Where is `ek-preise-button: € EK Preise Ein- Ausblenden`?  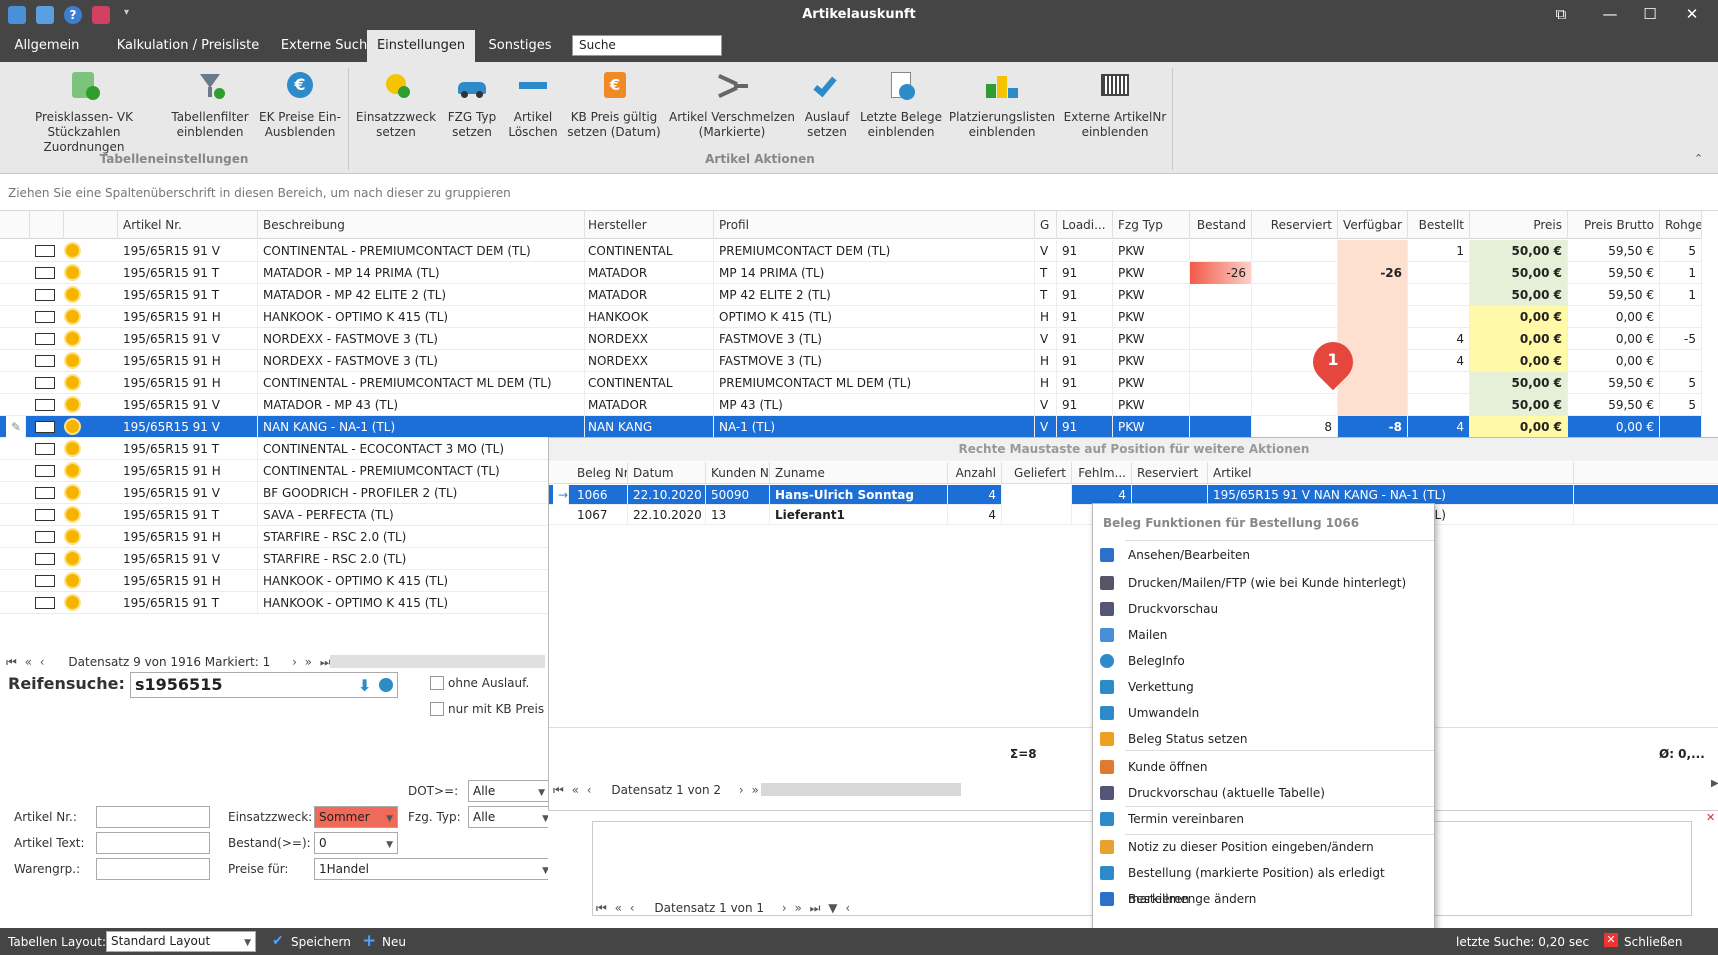
ek-preise-button: € EK Preise Ein- Ausblenden is located at coordinates (300, 105).